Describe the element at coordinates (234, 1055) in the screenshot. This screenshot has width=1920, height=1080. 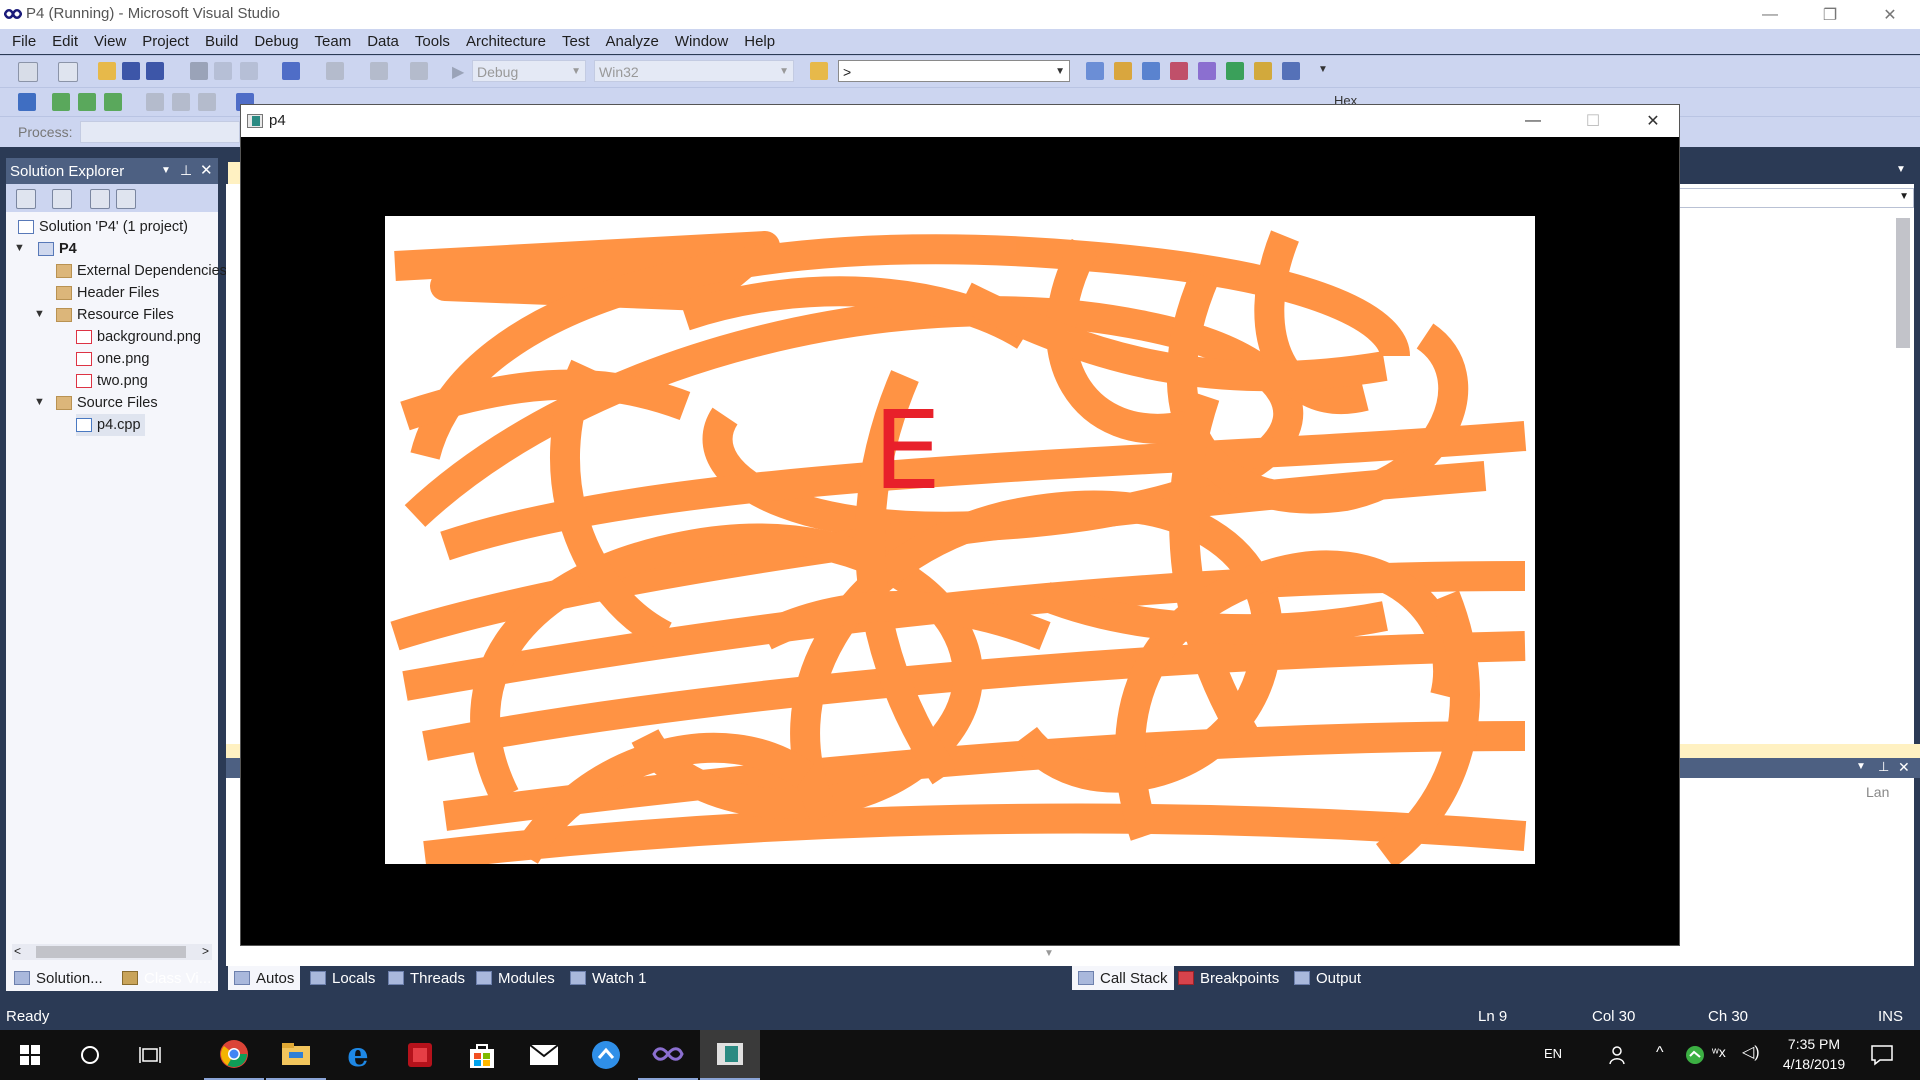
I see `taskbar-chrome` at that location.